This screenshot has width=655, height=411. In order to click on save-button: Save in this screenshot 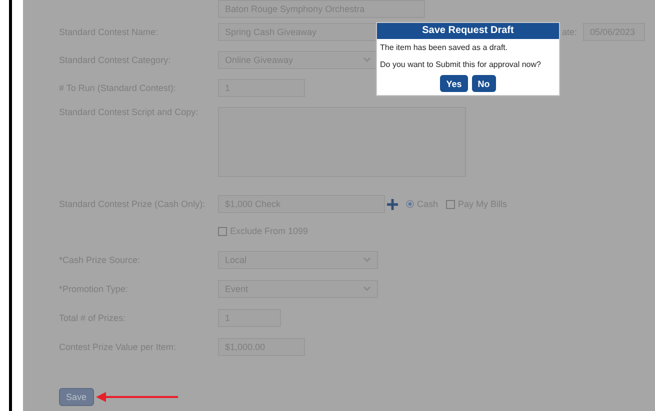, I will do `click(76, 397)`.